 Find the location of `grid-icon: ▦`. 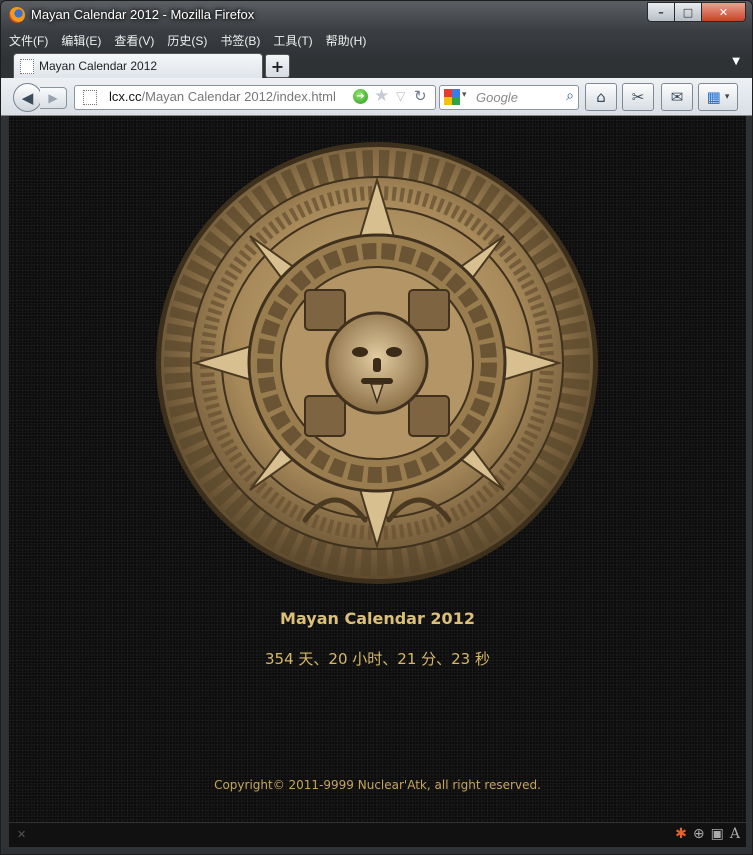

grid-icon: ▦ is located at coordinates (713, 97).